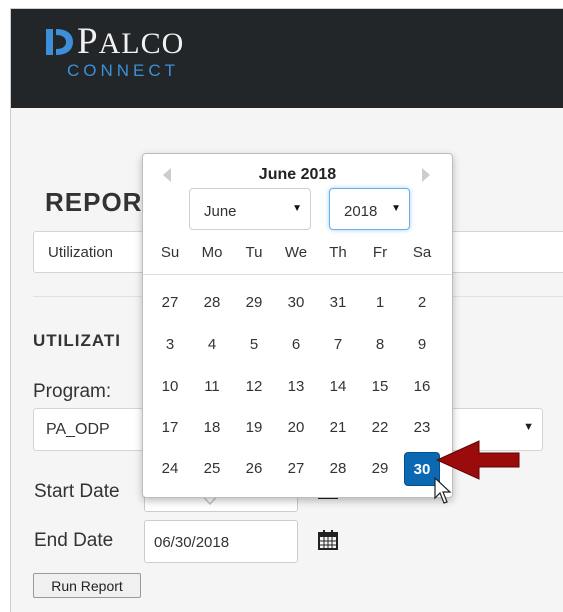 The width and height of the screenshot is (563, 612). What do you see at coordinates (170, 252) in the screenshot?
I see `weekday-label: Su` at bounding box center [170, 252].